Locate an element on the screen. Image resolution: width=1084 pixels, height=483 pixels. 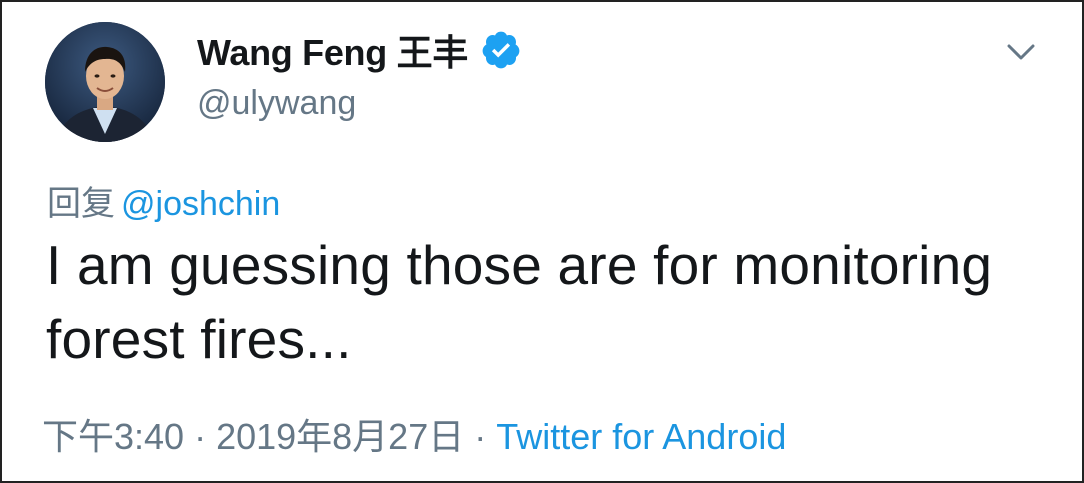
tweet-meta: 下午3:40 · 2019年8月27日 · Twitter for Android is located at coordinates (414, 434).